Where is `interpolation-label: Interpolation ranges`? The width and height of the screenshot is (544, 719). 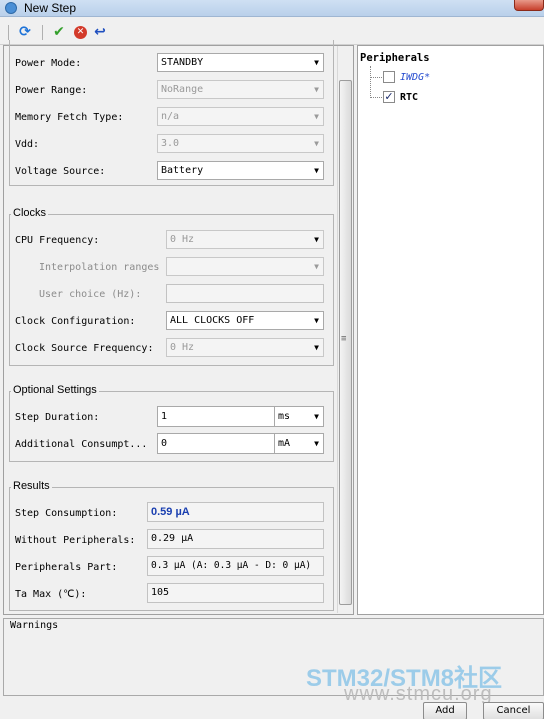
interpolation-label: Interpolation ranges is located at coordinates (99, 267).